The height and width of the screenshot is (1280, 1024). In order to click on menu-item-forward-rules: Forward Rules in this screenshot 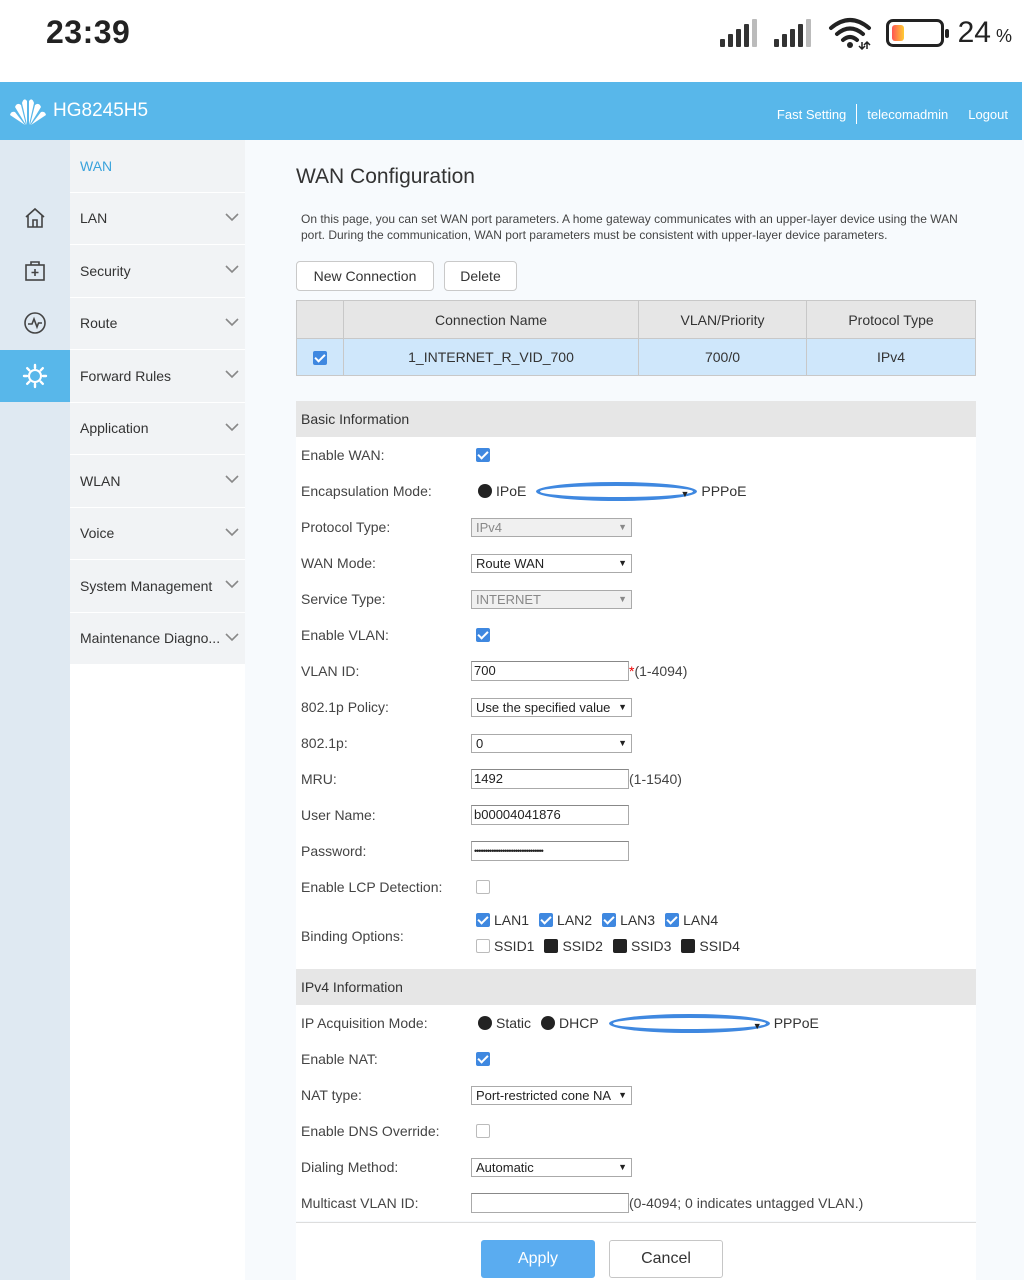, I will do `click(157, 376)`.